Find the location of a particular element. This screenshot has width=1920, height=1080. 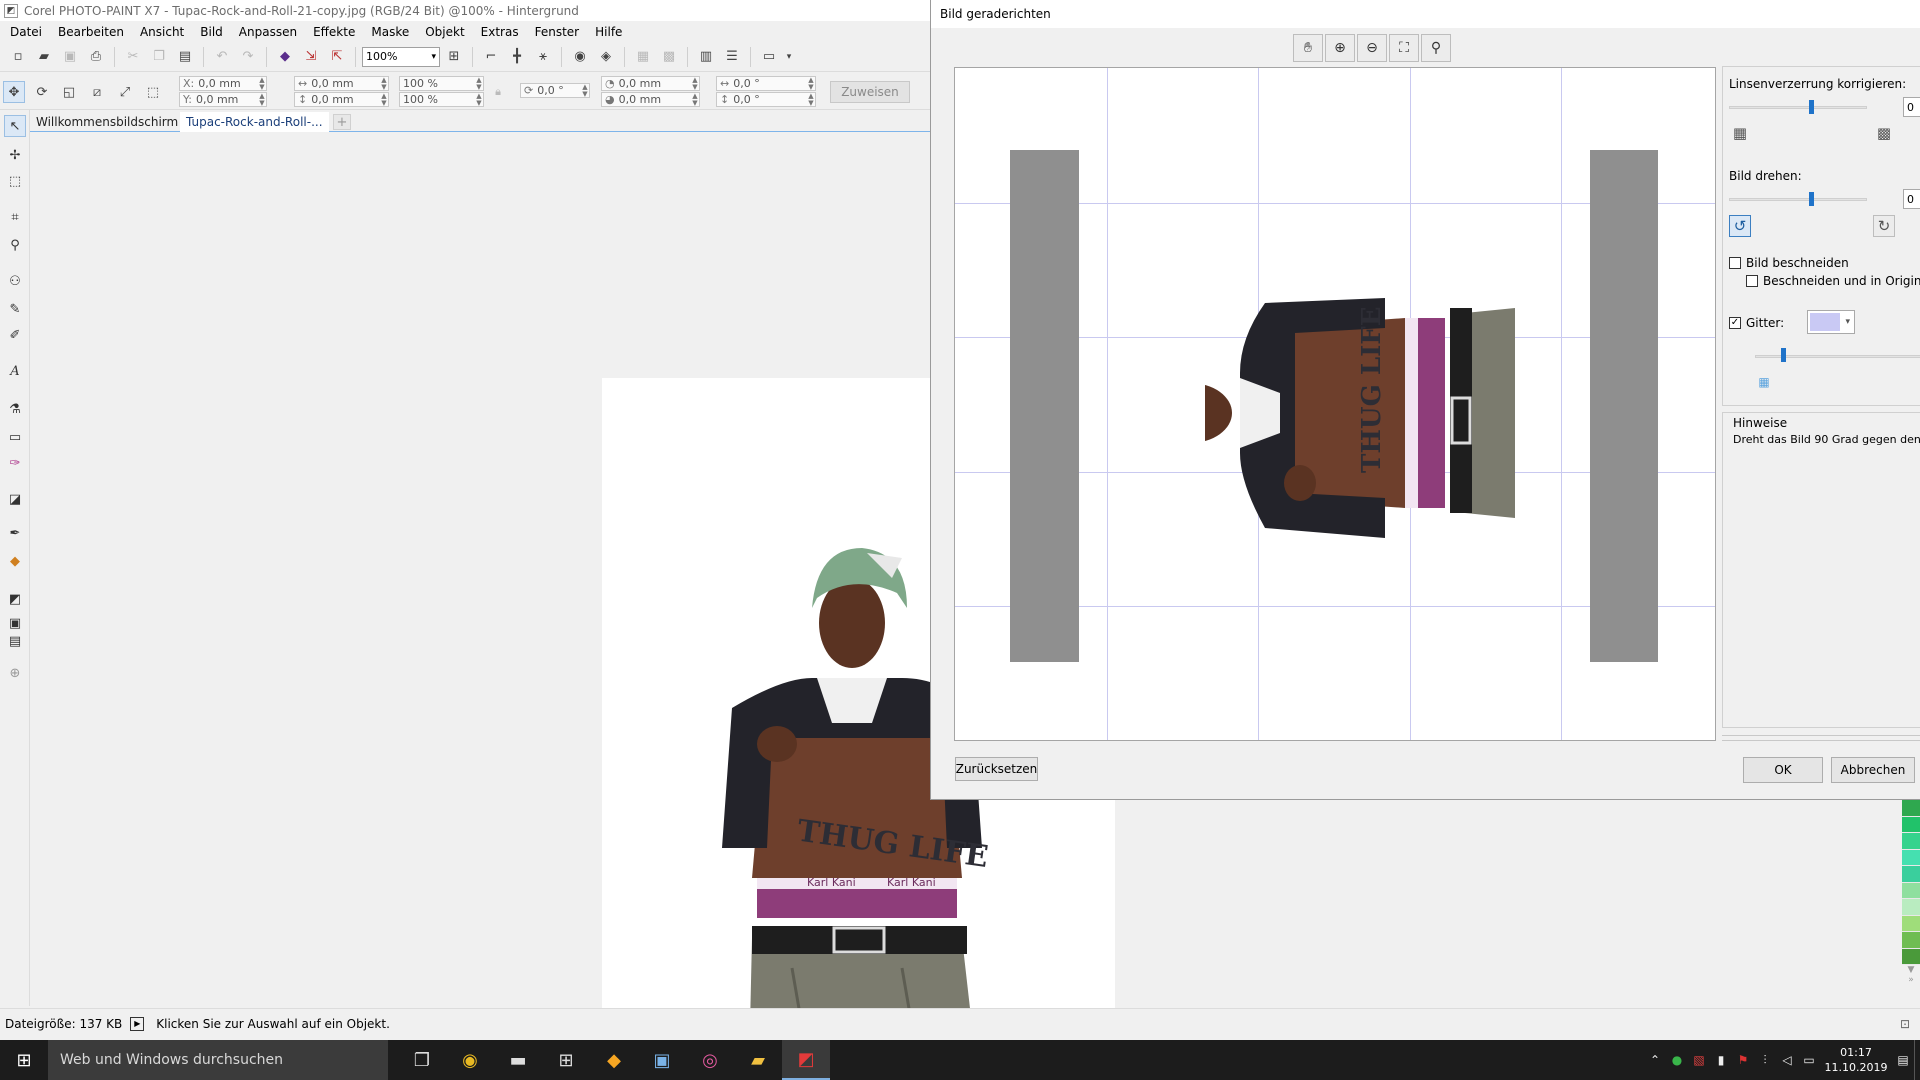

print-icon: ⎙ is located at coordinates (96, 57).